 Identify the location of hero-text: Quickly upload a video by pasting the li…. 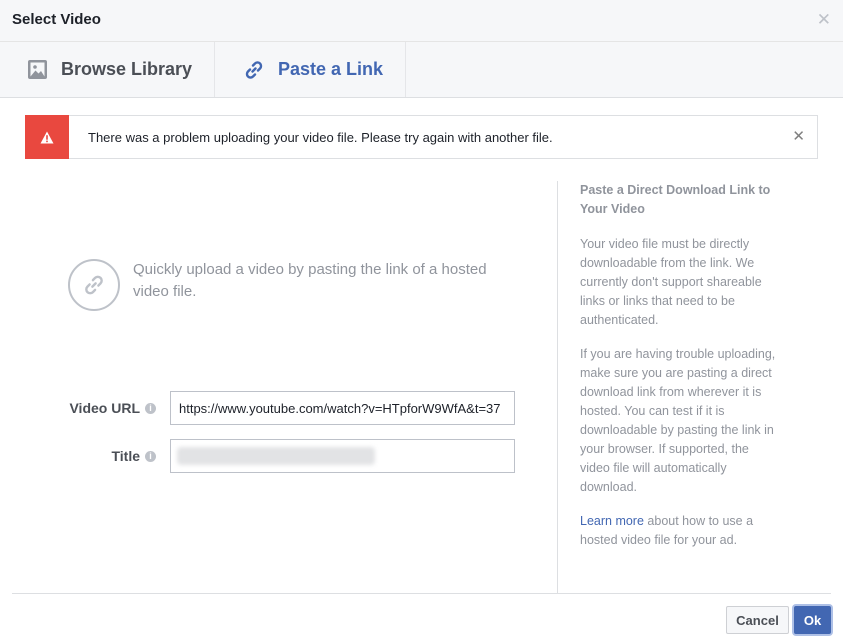
(310, 280).